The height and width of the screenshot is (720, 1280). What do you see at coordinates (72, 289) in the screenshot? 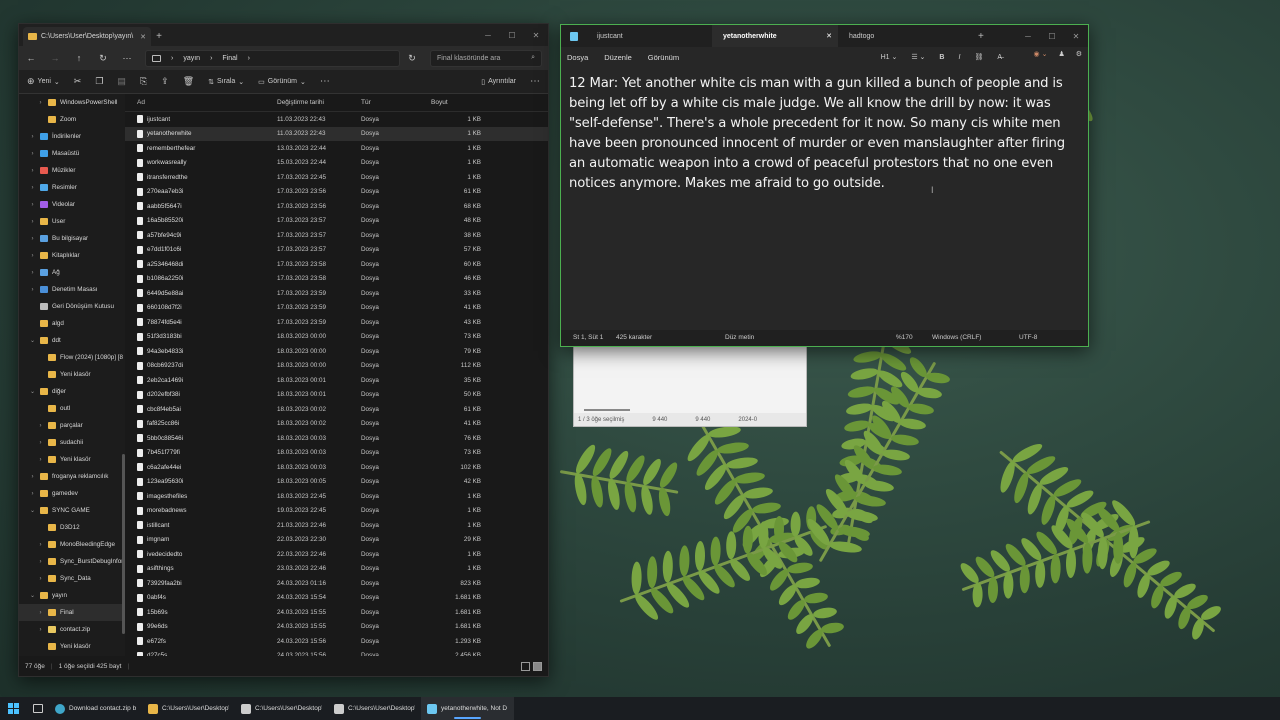
I see `nav-item: › Denetim Masası` at bounding box center [72, 289].